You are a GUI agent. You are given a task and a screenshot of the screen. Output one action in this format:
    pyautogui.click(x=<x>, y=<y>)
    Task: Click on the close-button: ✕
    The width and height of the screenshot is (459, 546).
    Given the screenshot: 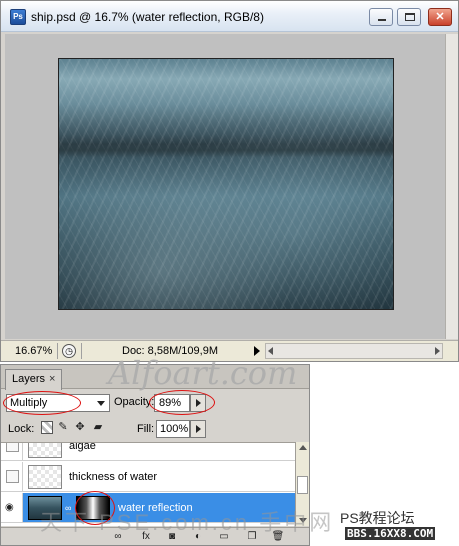 What is the action you would take?
    pyautogui.click(x=440, y=17)
    